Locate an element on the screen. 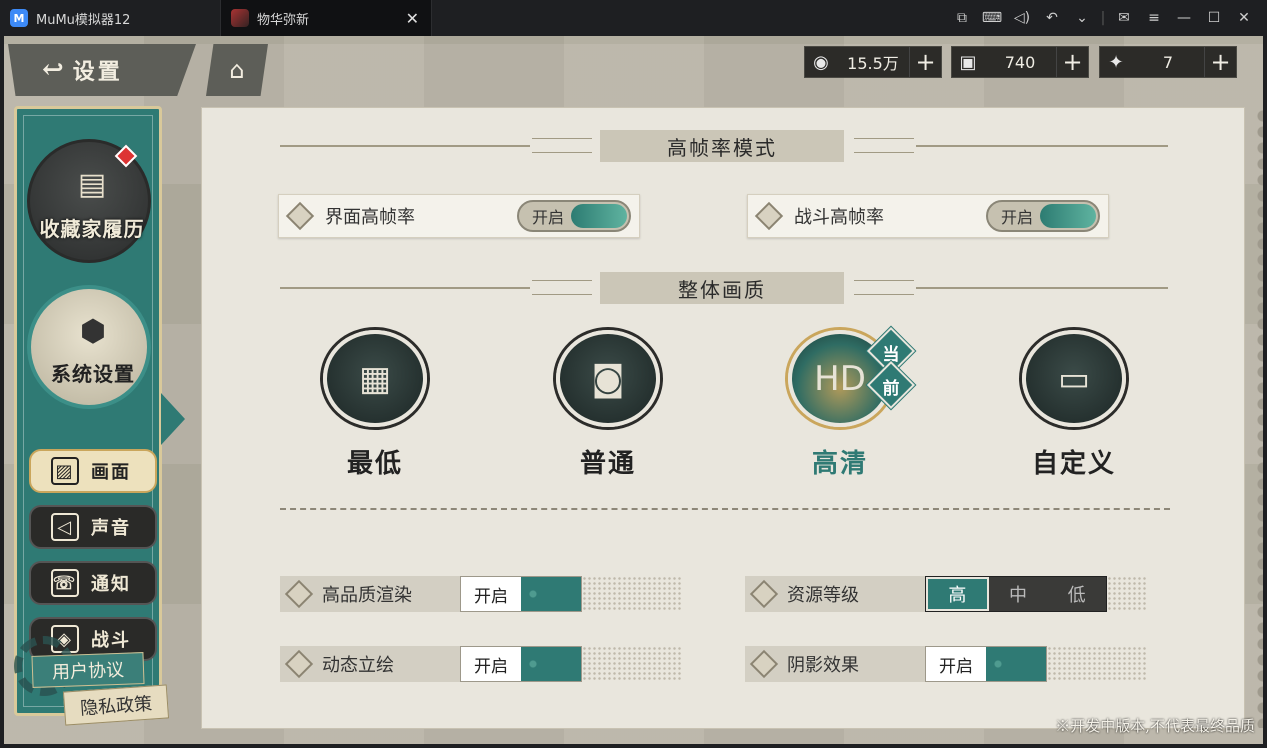 The height and width of the screenshot is (748, 1267). privacy-policy-link: 隐私政策 is located at coordinates (116, 705).